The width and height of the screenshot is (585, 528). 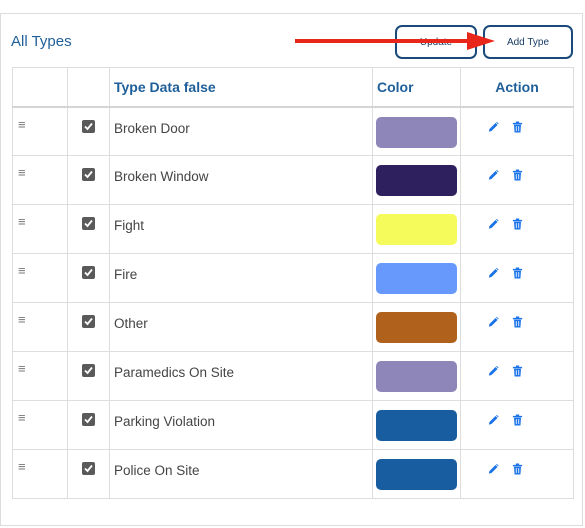 What do you see at coordinates (88, 87) in the screenshot?
I see `column-header-check` at bounding box center [88, 87].